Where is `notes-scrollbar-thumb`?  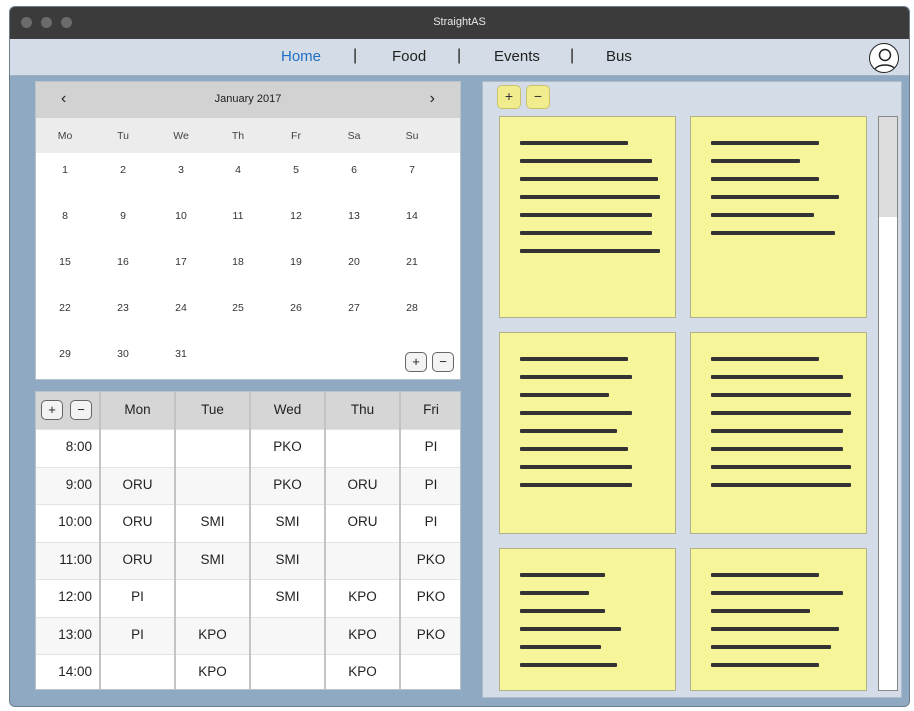
notes-scrollbar-thumb is located at coordinates (888, 167).